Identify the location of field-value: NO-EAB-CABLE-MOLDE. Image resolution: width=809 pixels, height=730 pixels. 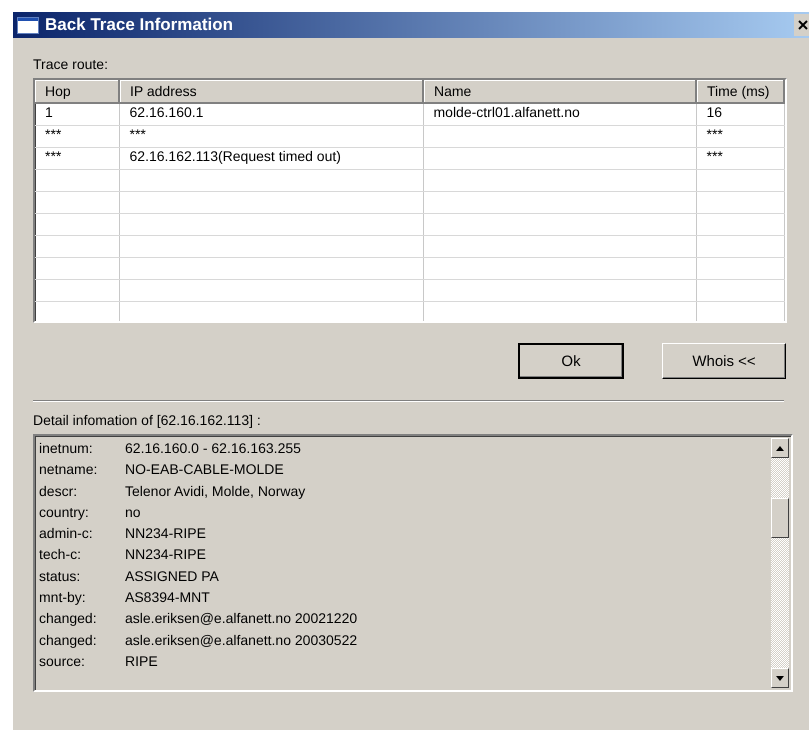
(204, 470).